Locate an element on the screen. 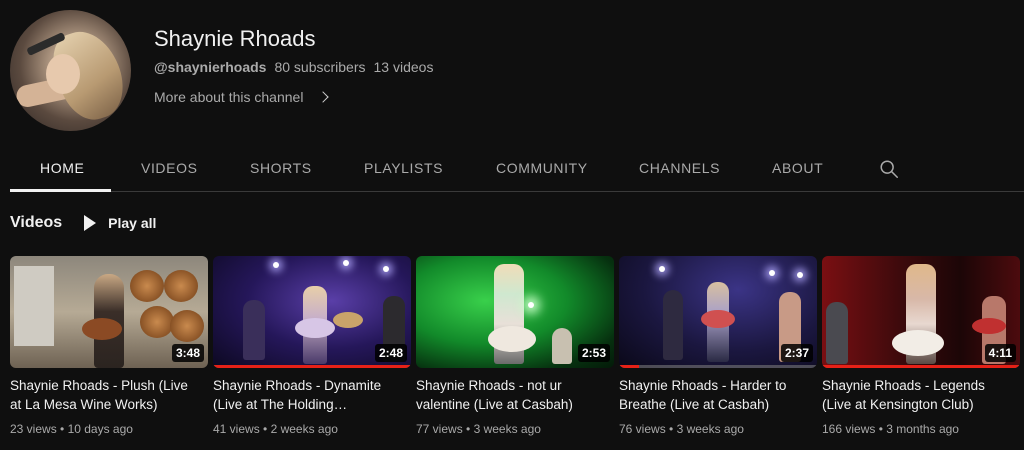 This screenshot has height=450, width=1024. thumb-tank is located at coordinates (34, 306).